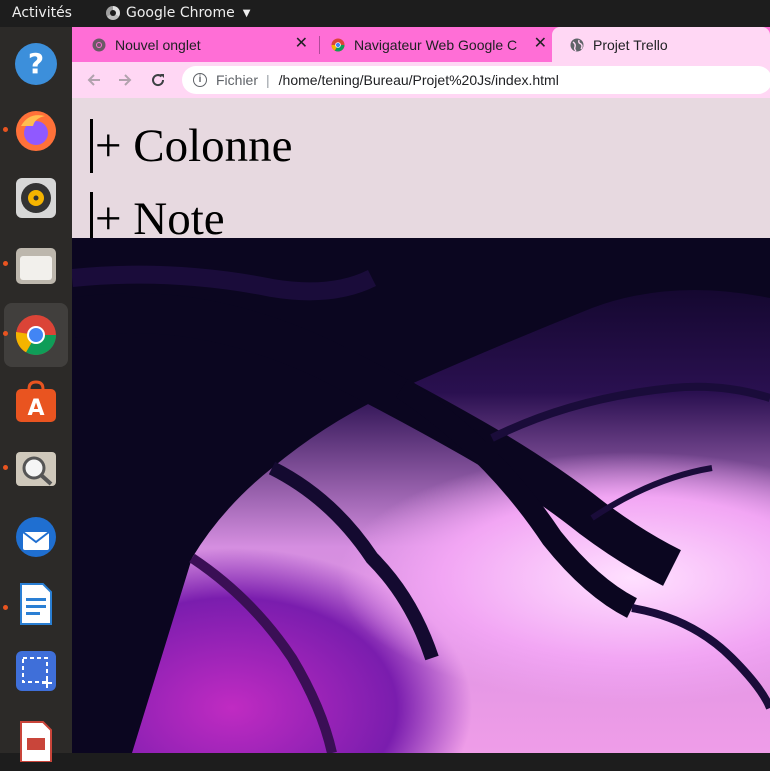 The width and height of the screenshot is (770, 771). I want to click on app-menu: Google Chrome ▼, so click(178, 13).